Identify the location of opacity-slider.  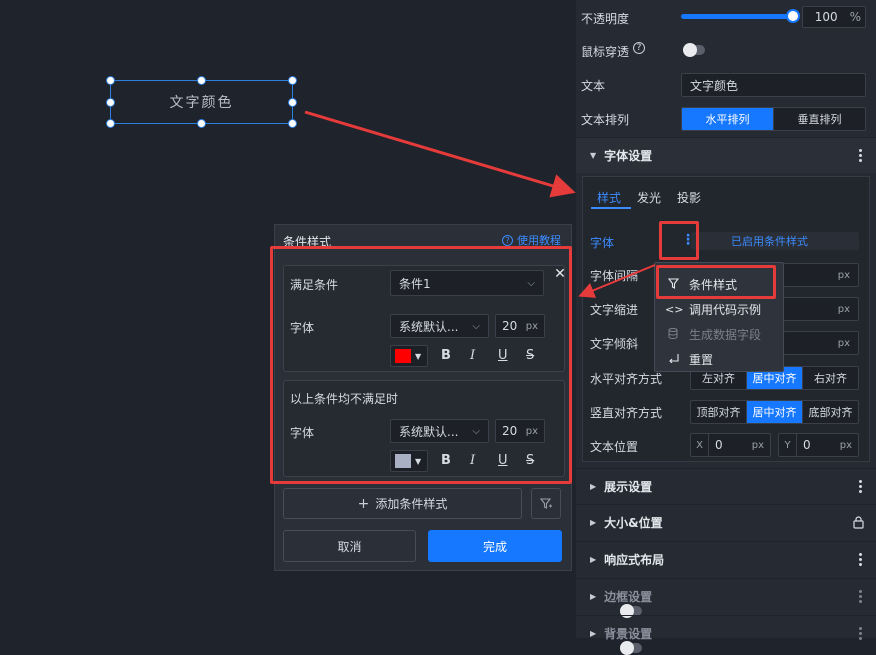
(740, 16).